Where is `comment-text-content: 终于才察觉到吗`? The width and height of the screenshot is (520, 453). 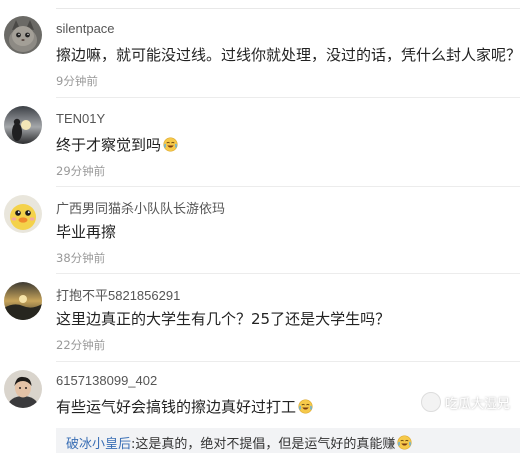
comment-text-content: 终于才察觉到吗 is located at coordinates (109, 145).